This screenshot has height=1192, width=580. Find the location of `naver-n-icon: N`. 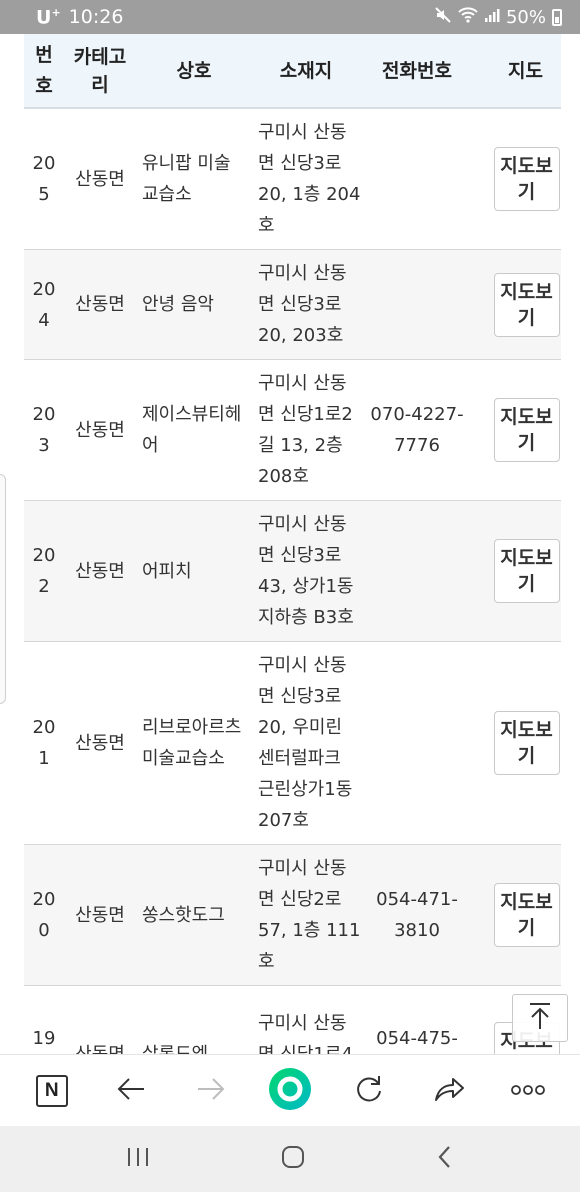

naver-n-icon: N is located at coordinates (51, 1090).